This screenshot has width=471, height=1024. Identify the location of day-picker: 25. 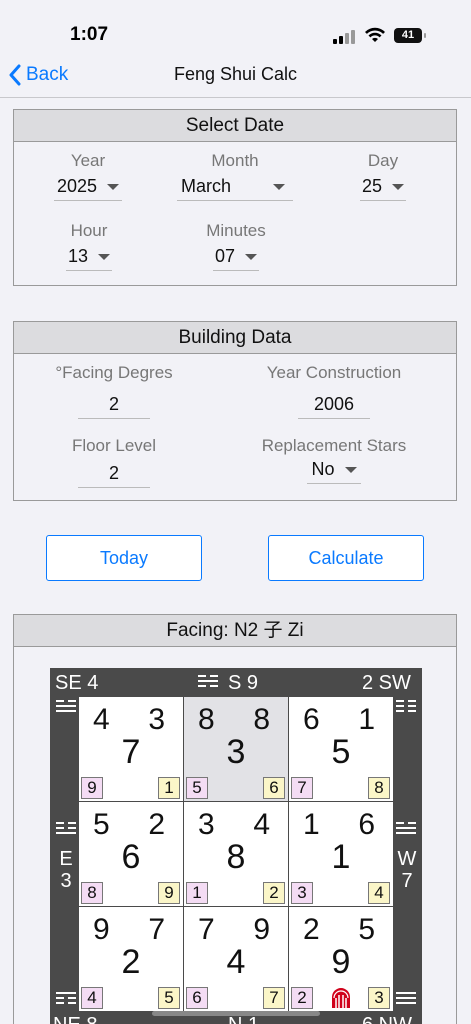
(383, 188).